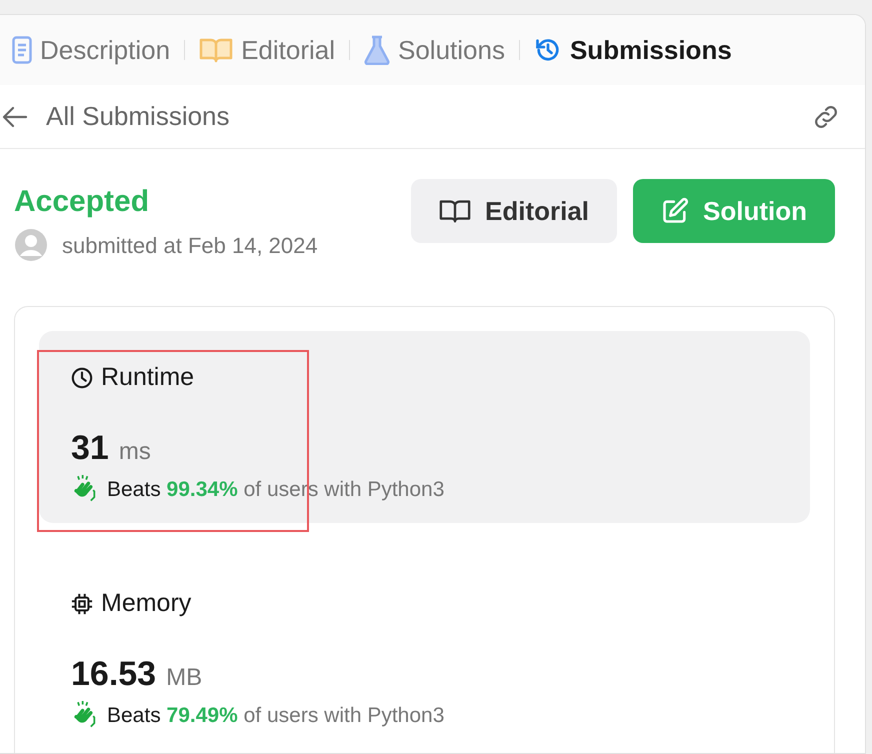 The image size is (872, 754). What do you see at coordinates (267, 50) in the screenshot?
I see `tab: Editorial` at bounding box center [267, 50].